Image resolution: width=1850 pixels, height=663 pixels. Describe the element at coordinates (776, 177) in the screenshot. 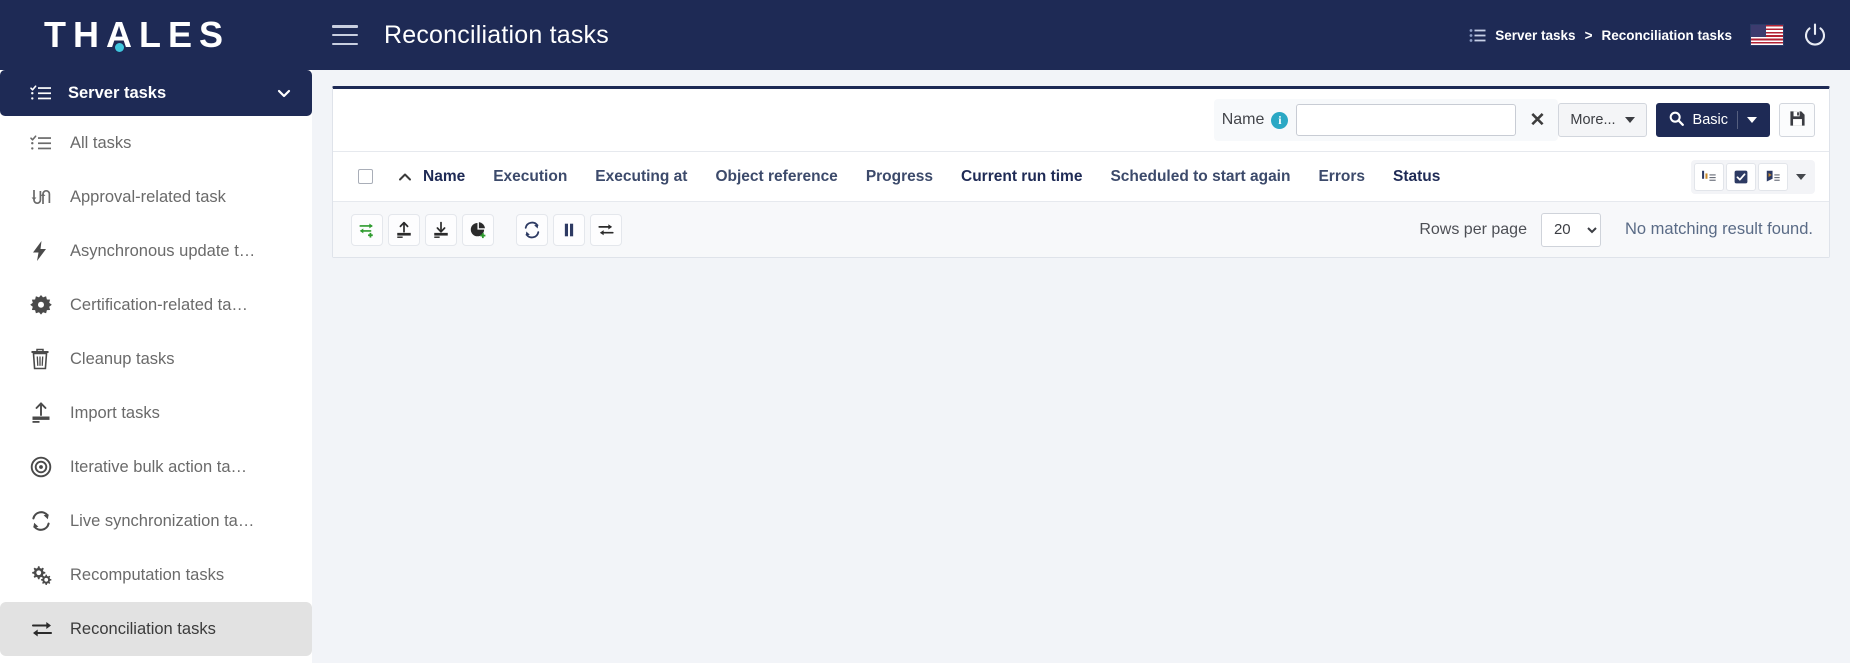

I see `column-header-object-reference: Object reference` at that location.